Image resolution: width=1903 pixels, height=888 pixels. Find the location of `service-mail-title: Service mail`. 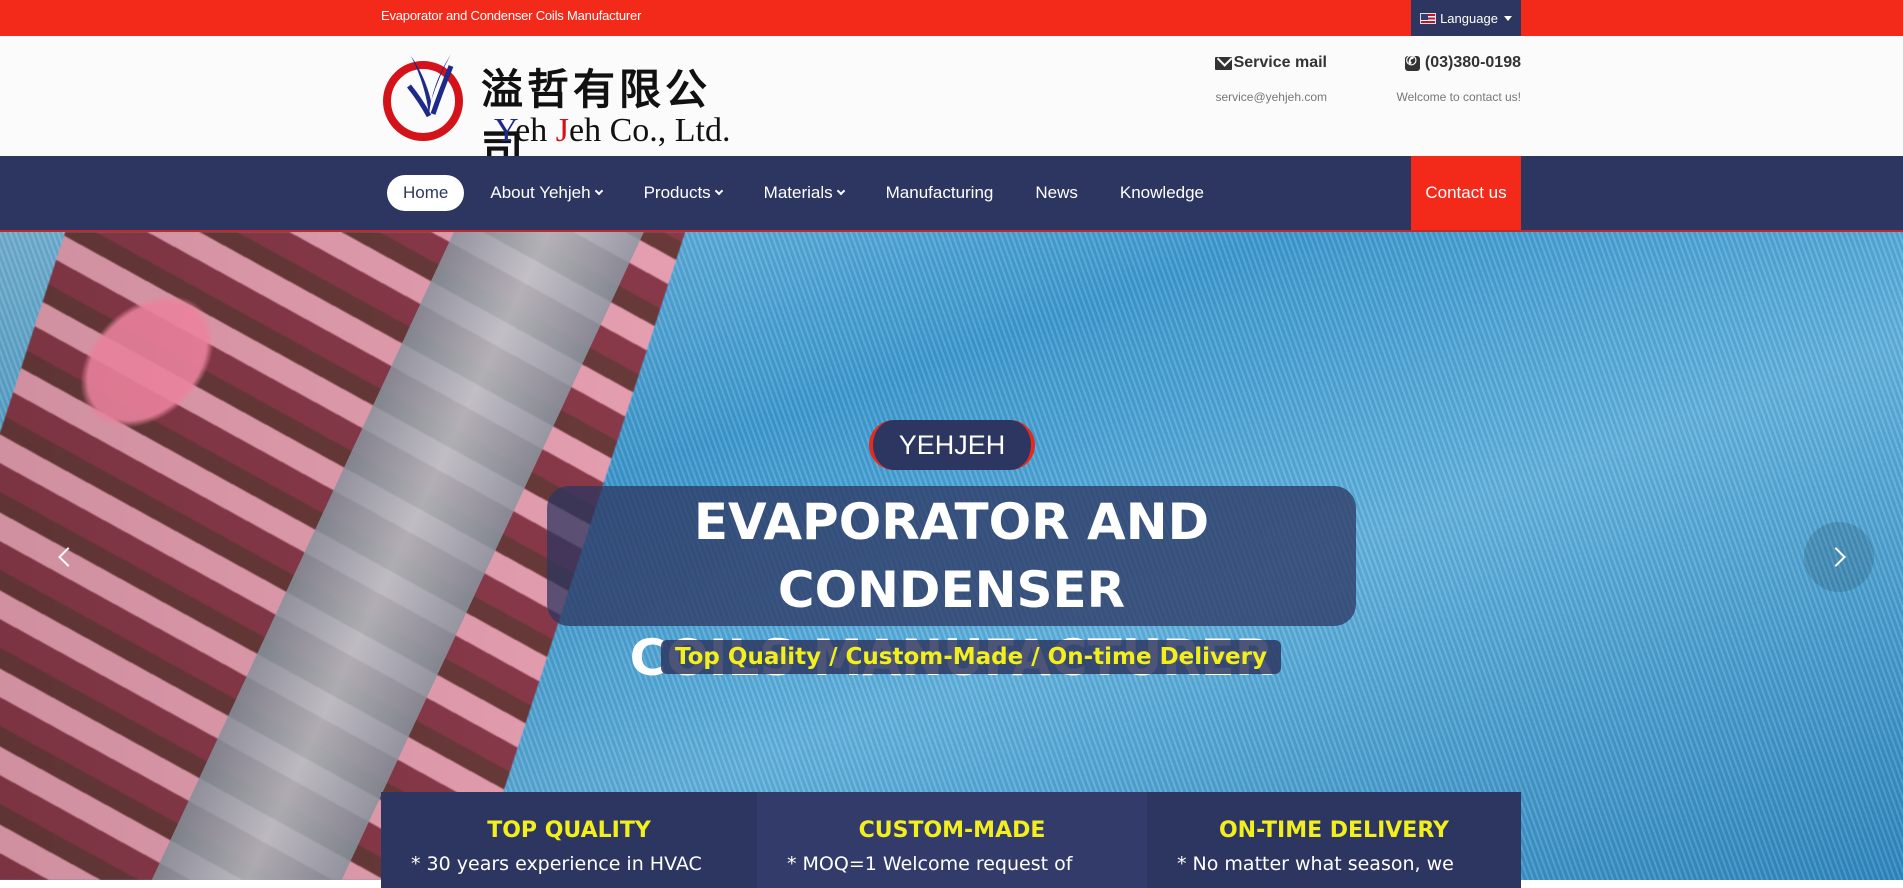

service-mail-title: Service mail is located at coordinates (1253, 63).